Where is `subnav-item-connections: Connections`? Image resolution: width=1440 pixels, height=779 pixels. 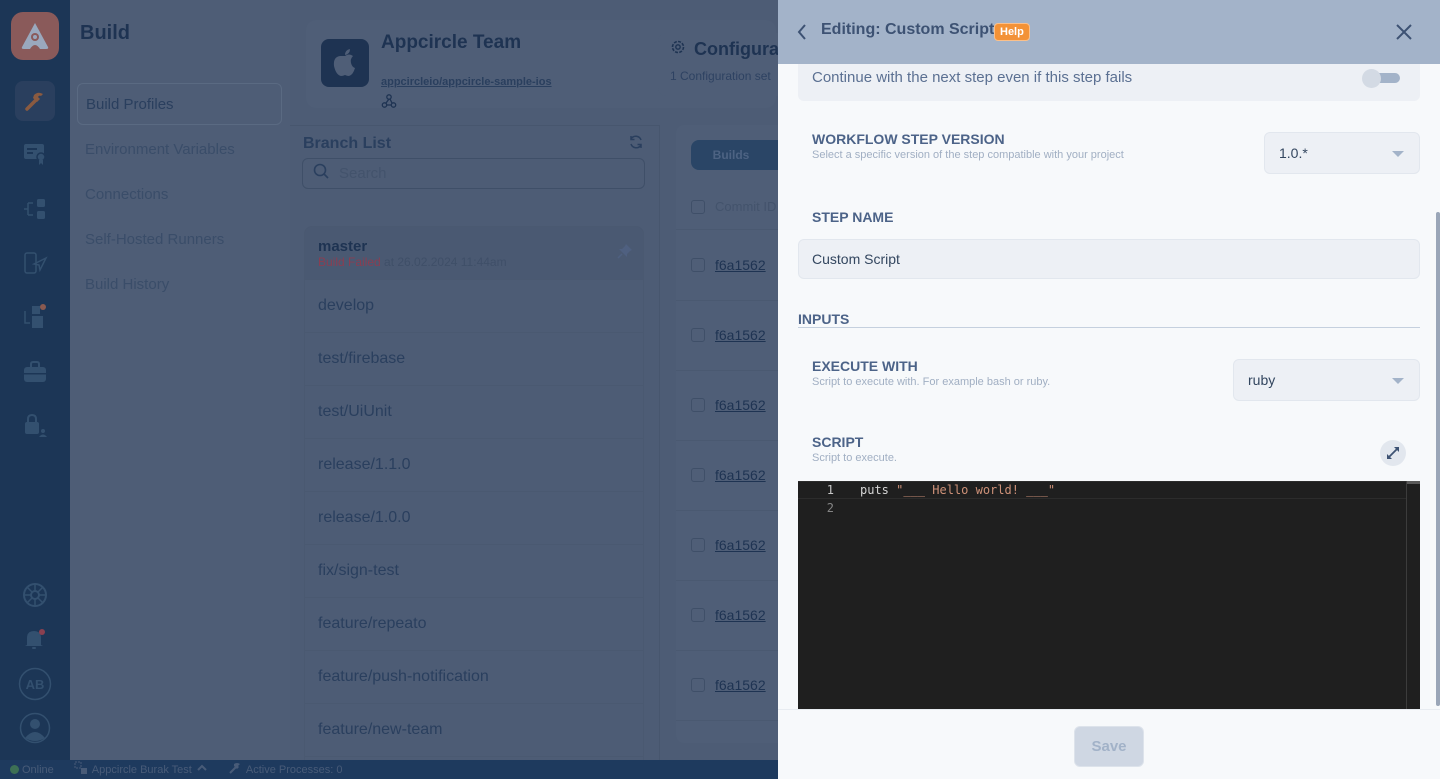
subnav-item-connections: Connections is located at coordinates (179, 194).